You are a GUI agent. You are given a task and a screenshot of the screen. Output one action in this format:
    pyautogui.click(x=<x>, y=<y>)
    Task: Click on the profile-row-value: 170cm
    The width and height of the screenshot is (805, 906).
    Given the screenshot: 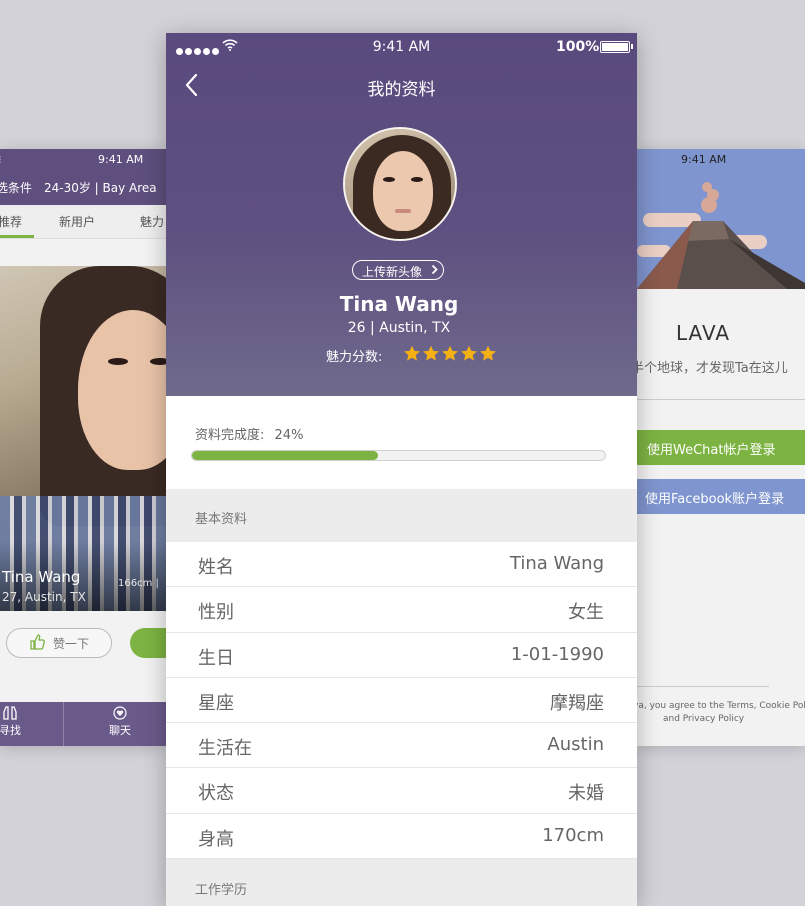 What is the action you would take?
    pyautogui.click(x=573, y=835)
    